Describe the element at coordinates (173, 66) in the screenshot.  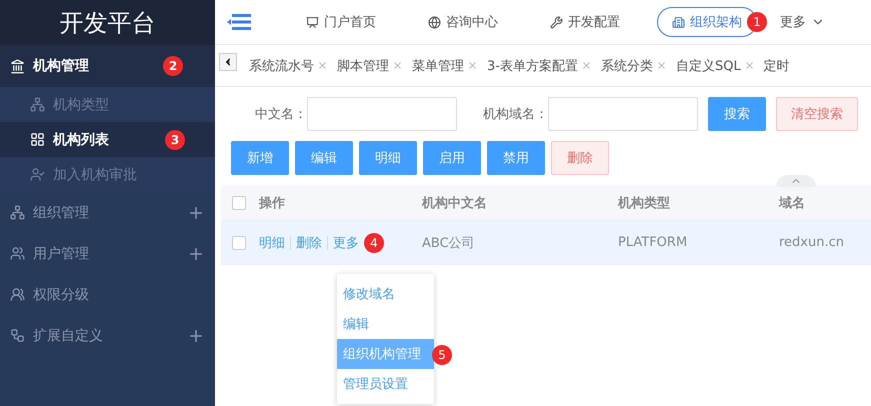
I see `number-badge: 2` at that location.